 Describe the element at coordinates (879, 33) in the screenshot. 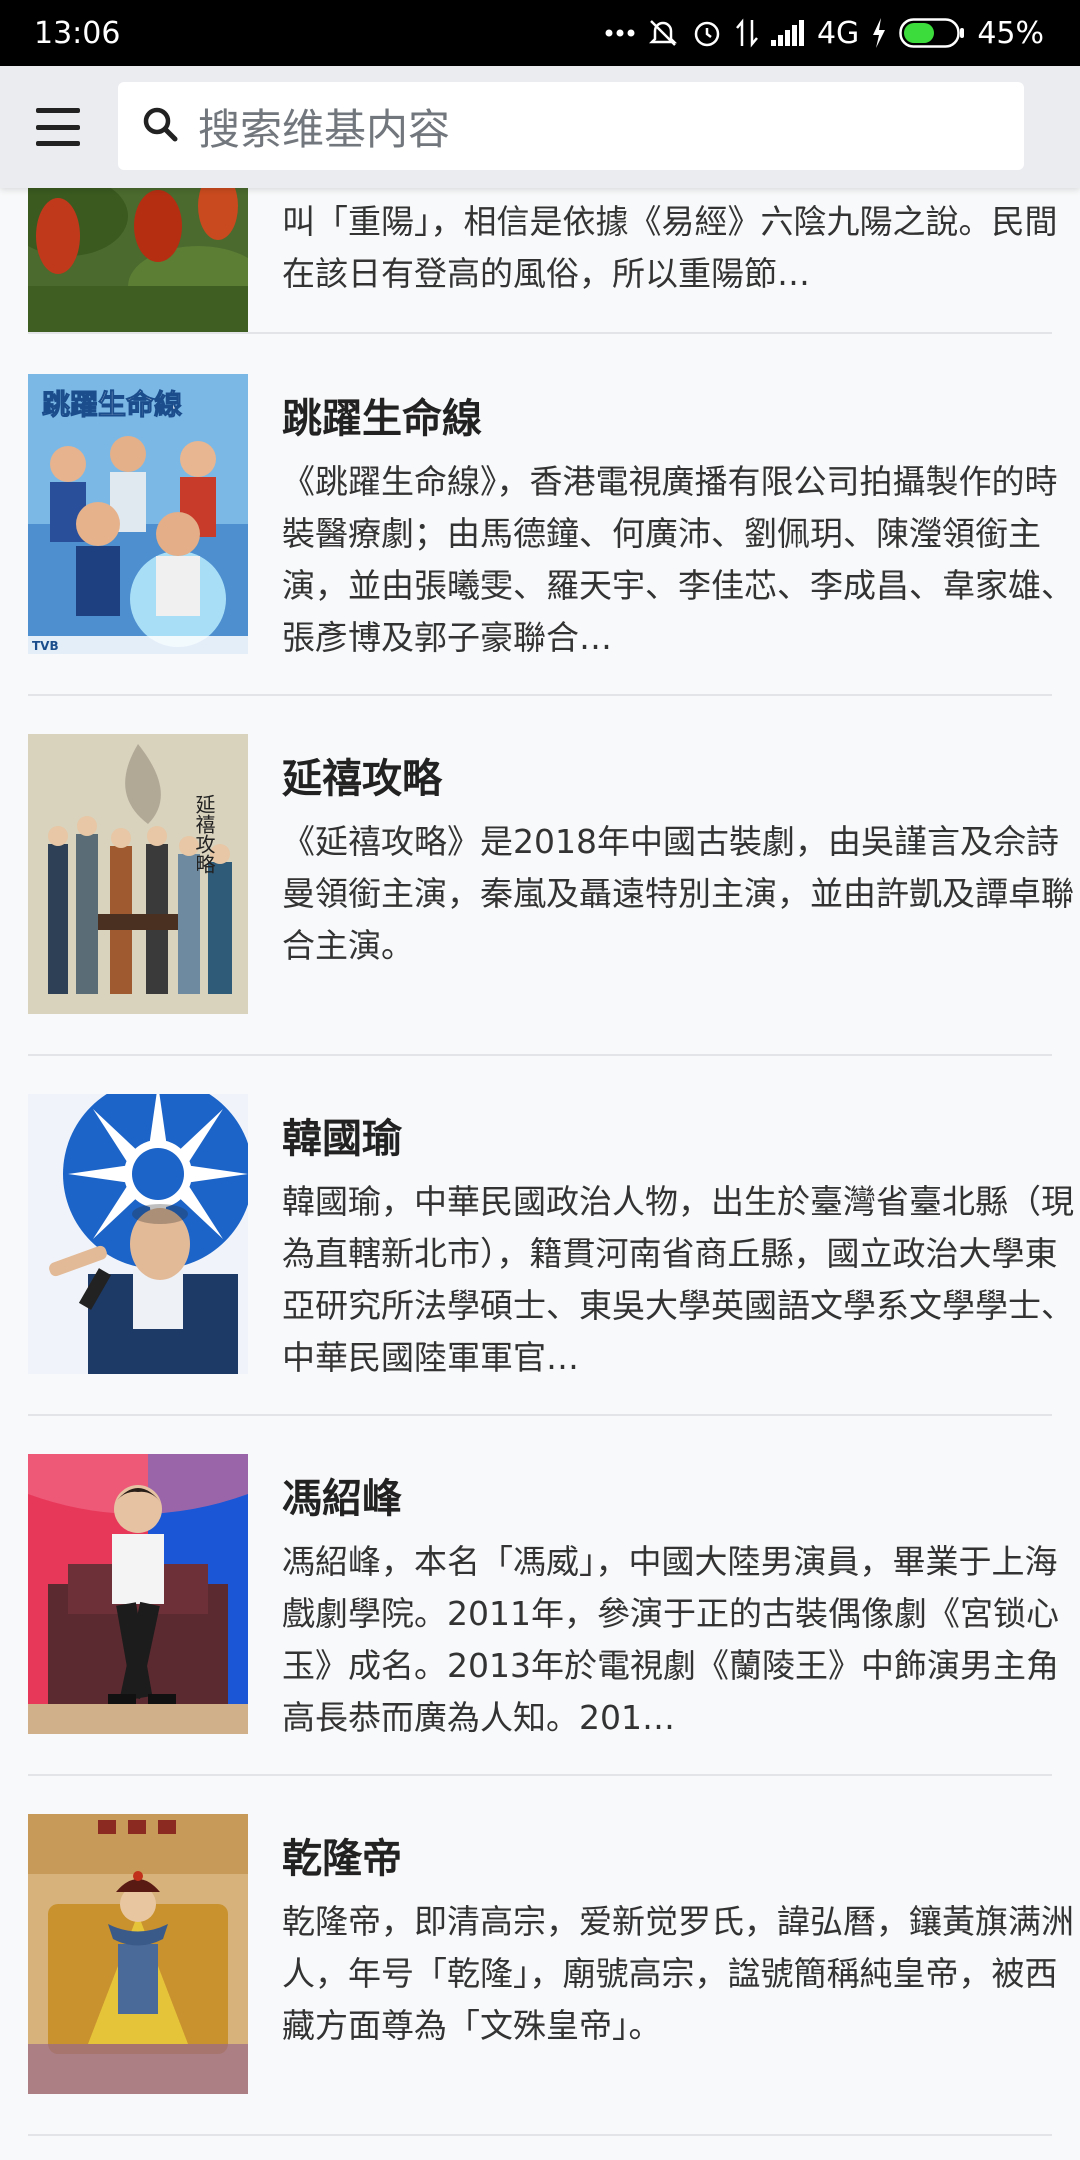

I see `charging-icon` at that location.